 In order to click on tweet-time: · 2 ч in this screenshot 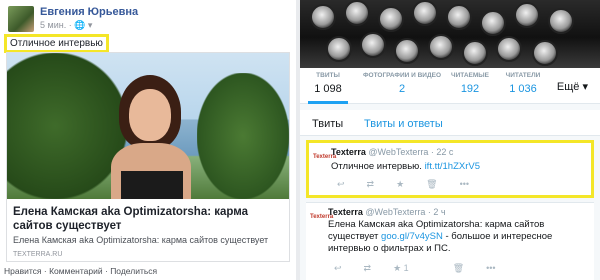, I will do `click(435, 212)`.